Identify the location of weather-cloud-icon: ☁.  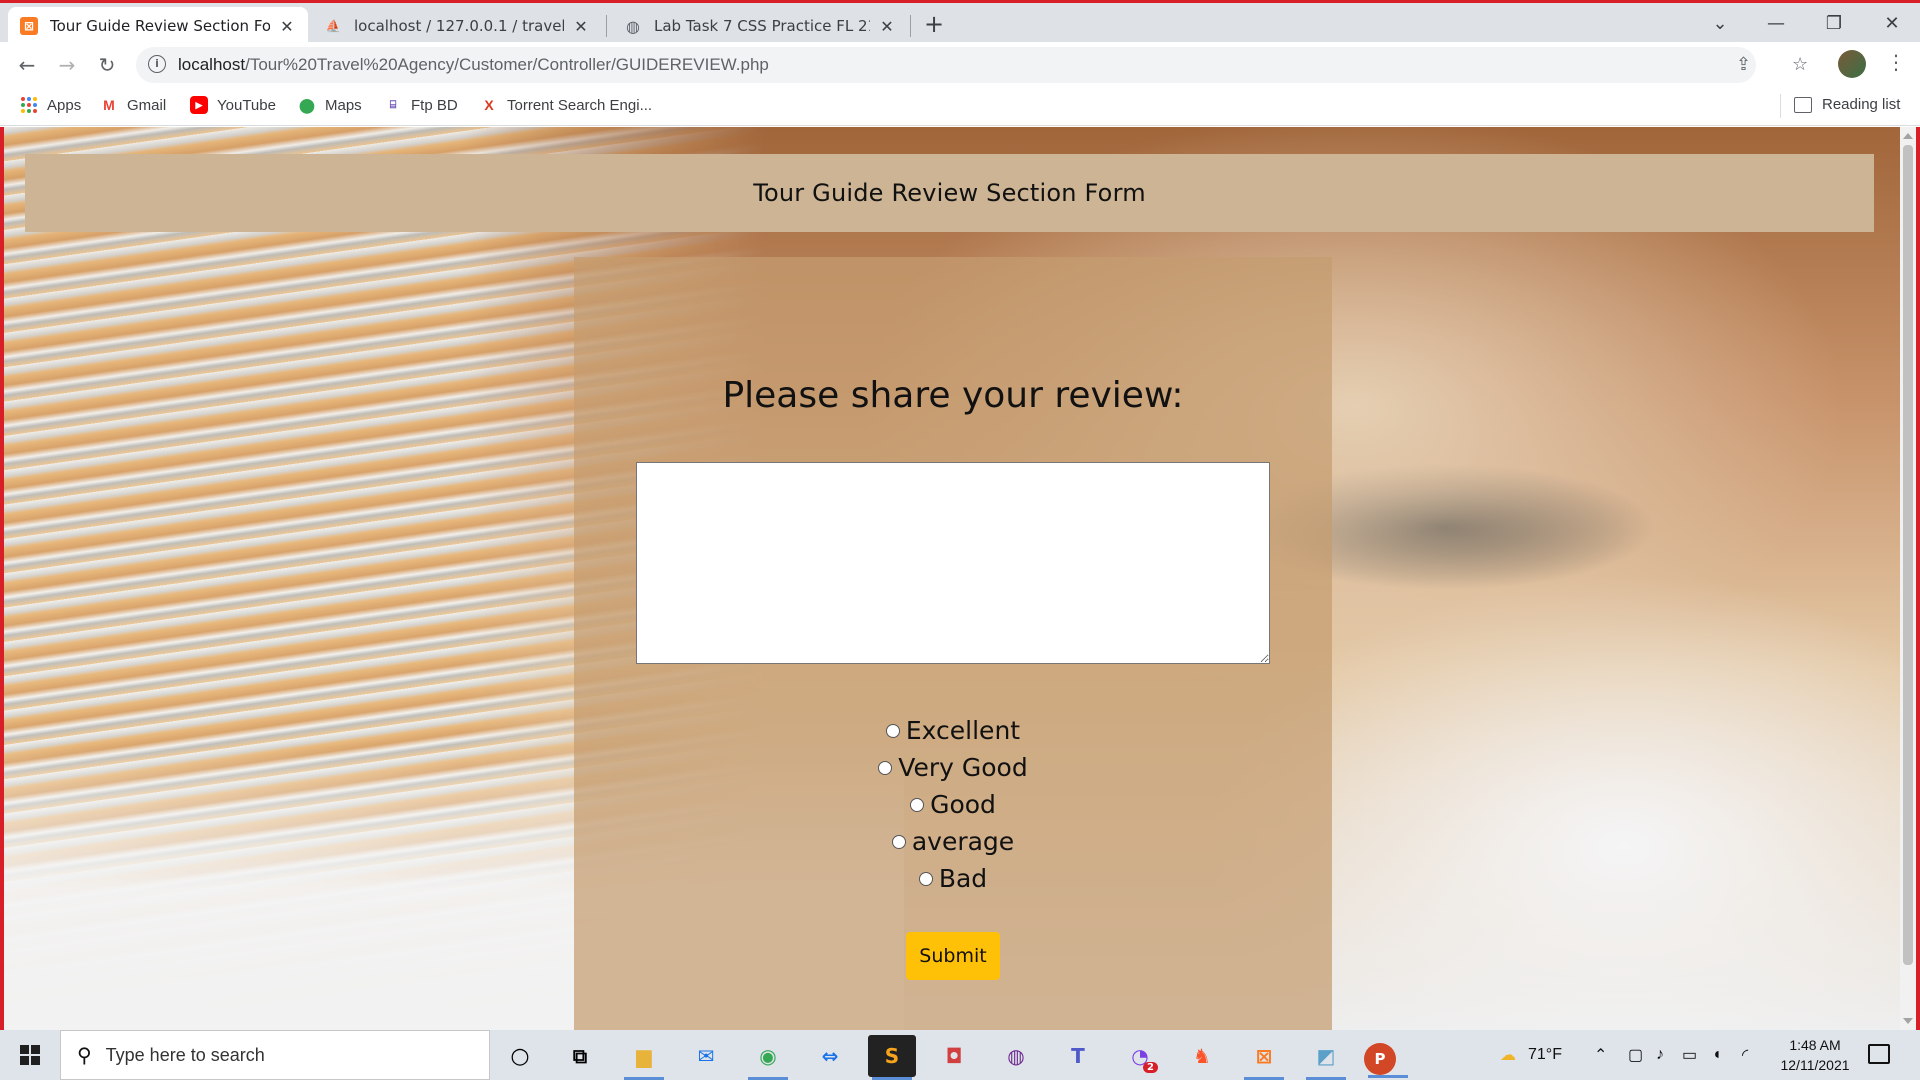
(1508, 1055).